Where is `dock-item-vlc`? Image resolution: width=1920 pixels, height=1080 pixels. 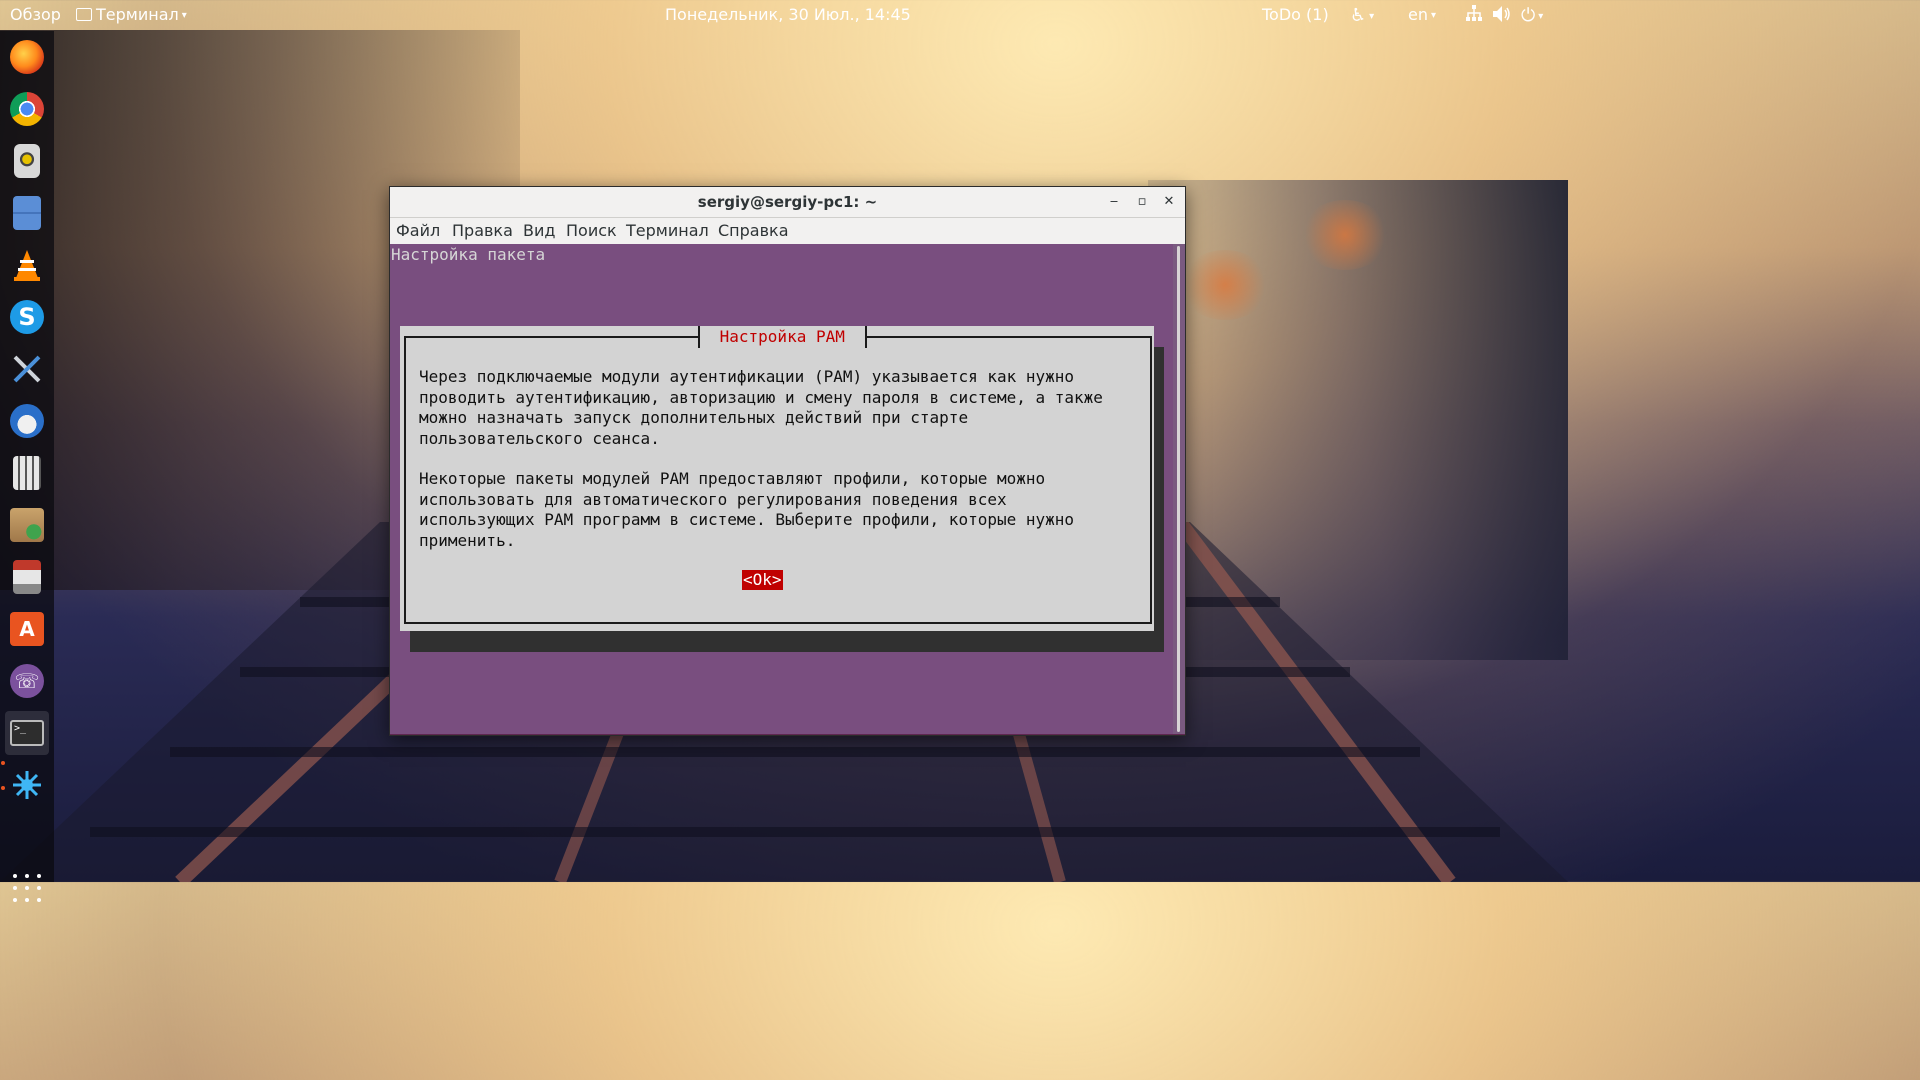 dock-item-vlc is located at coordinates (27, 265).